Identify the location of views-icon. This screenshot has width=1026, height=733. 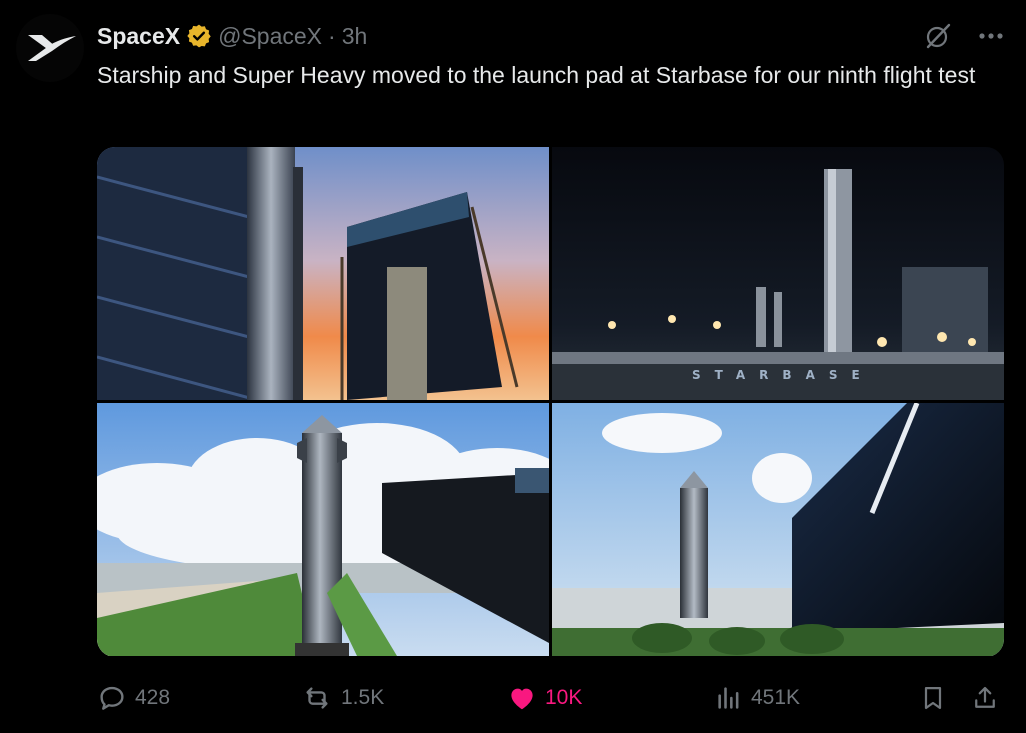
(728, 698).